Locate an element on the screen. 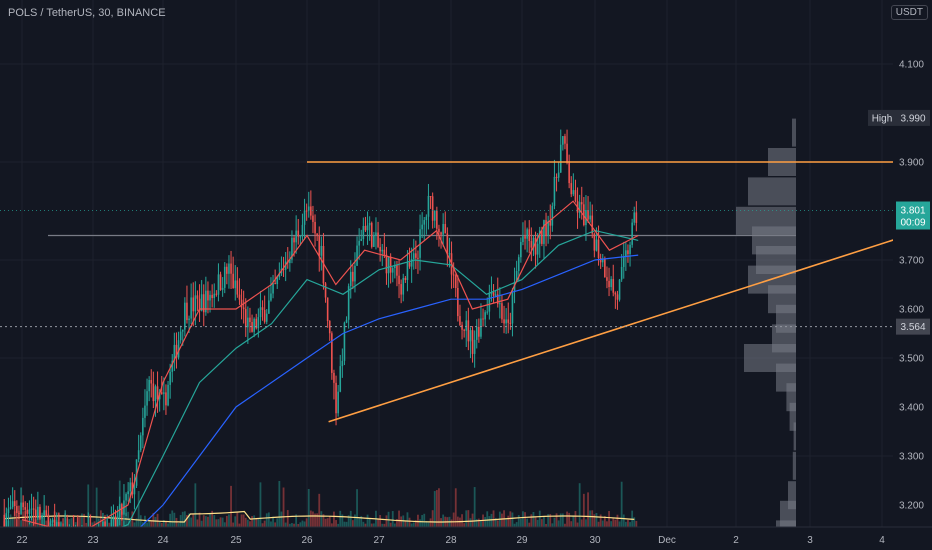  currency-badge: USDT is located at coordinates (909, 12).